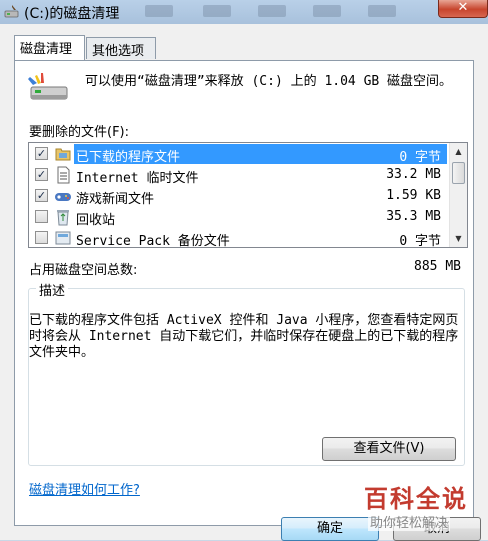 Image resolution: width=488 pixels, height=541 pixels. I want to click on help-link: 磁盘清理如何工作?, so click(84, 488).